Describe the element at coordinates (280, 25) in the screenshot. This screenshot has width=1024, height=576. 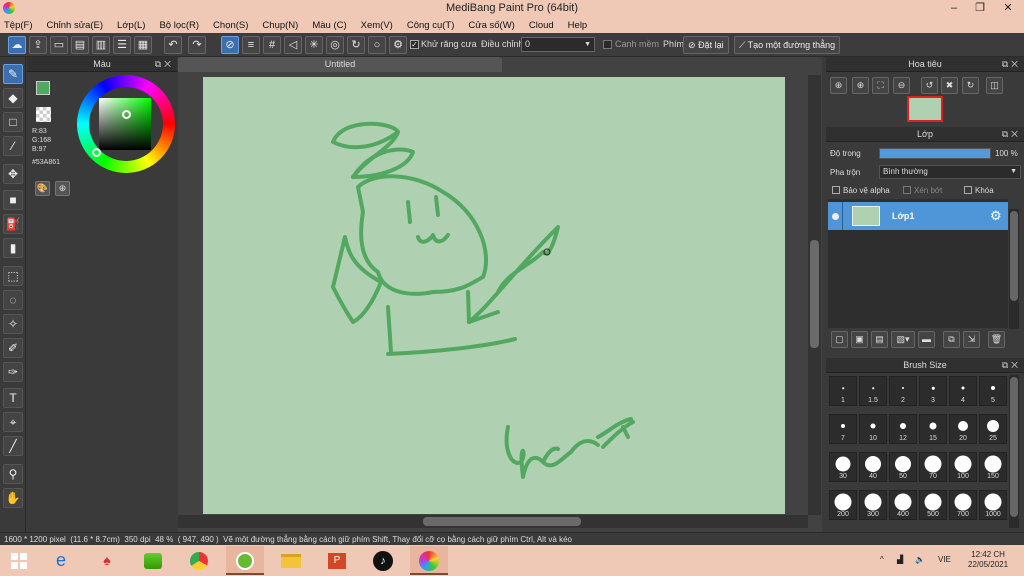
I see `menu-capture: Chụp(N)` at that location.